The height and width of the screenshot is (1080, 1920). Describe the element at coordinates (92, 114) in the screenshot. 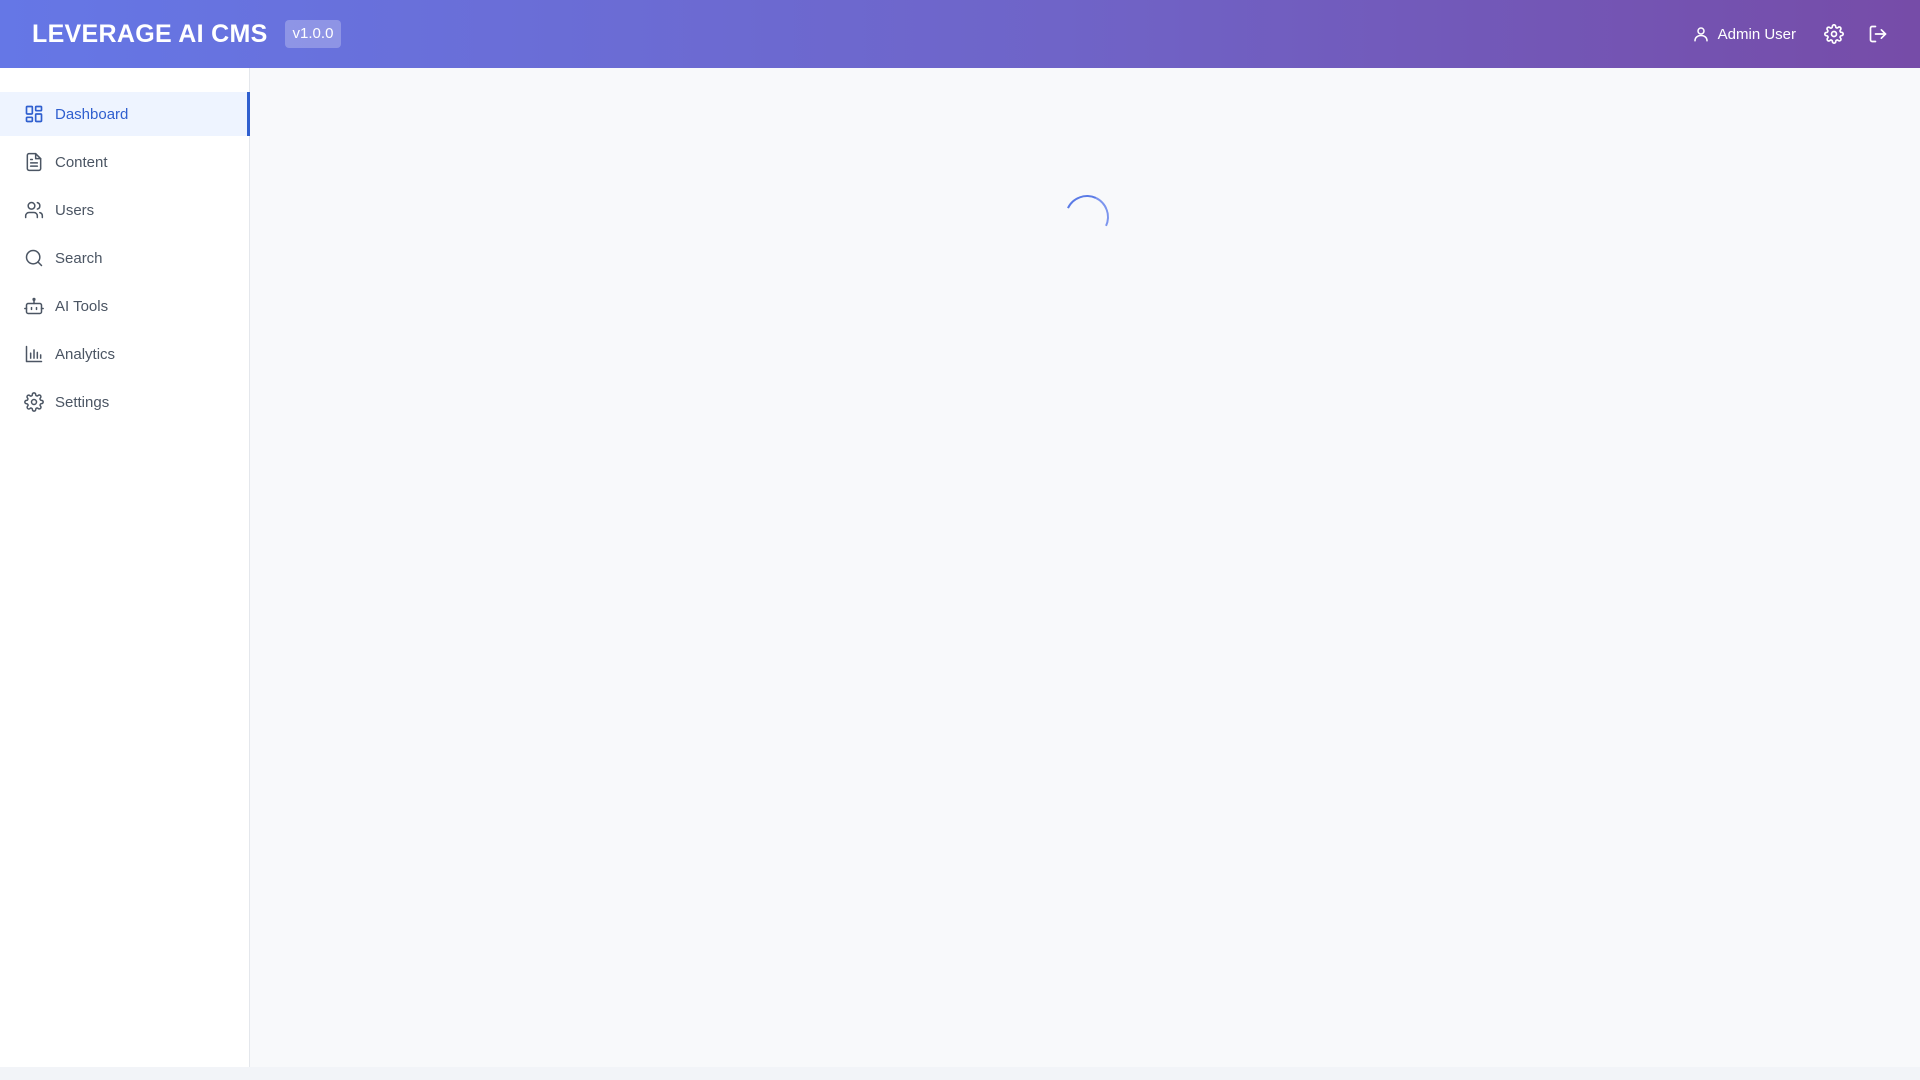

I see `sidebar-item-label: Dashboard` at that location.